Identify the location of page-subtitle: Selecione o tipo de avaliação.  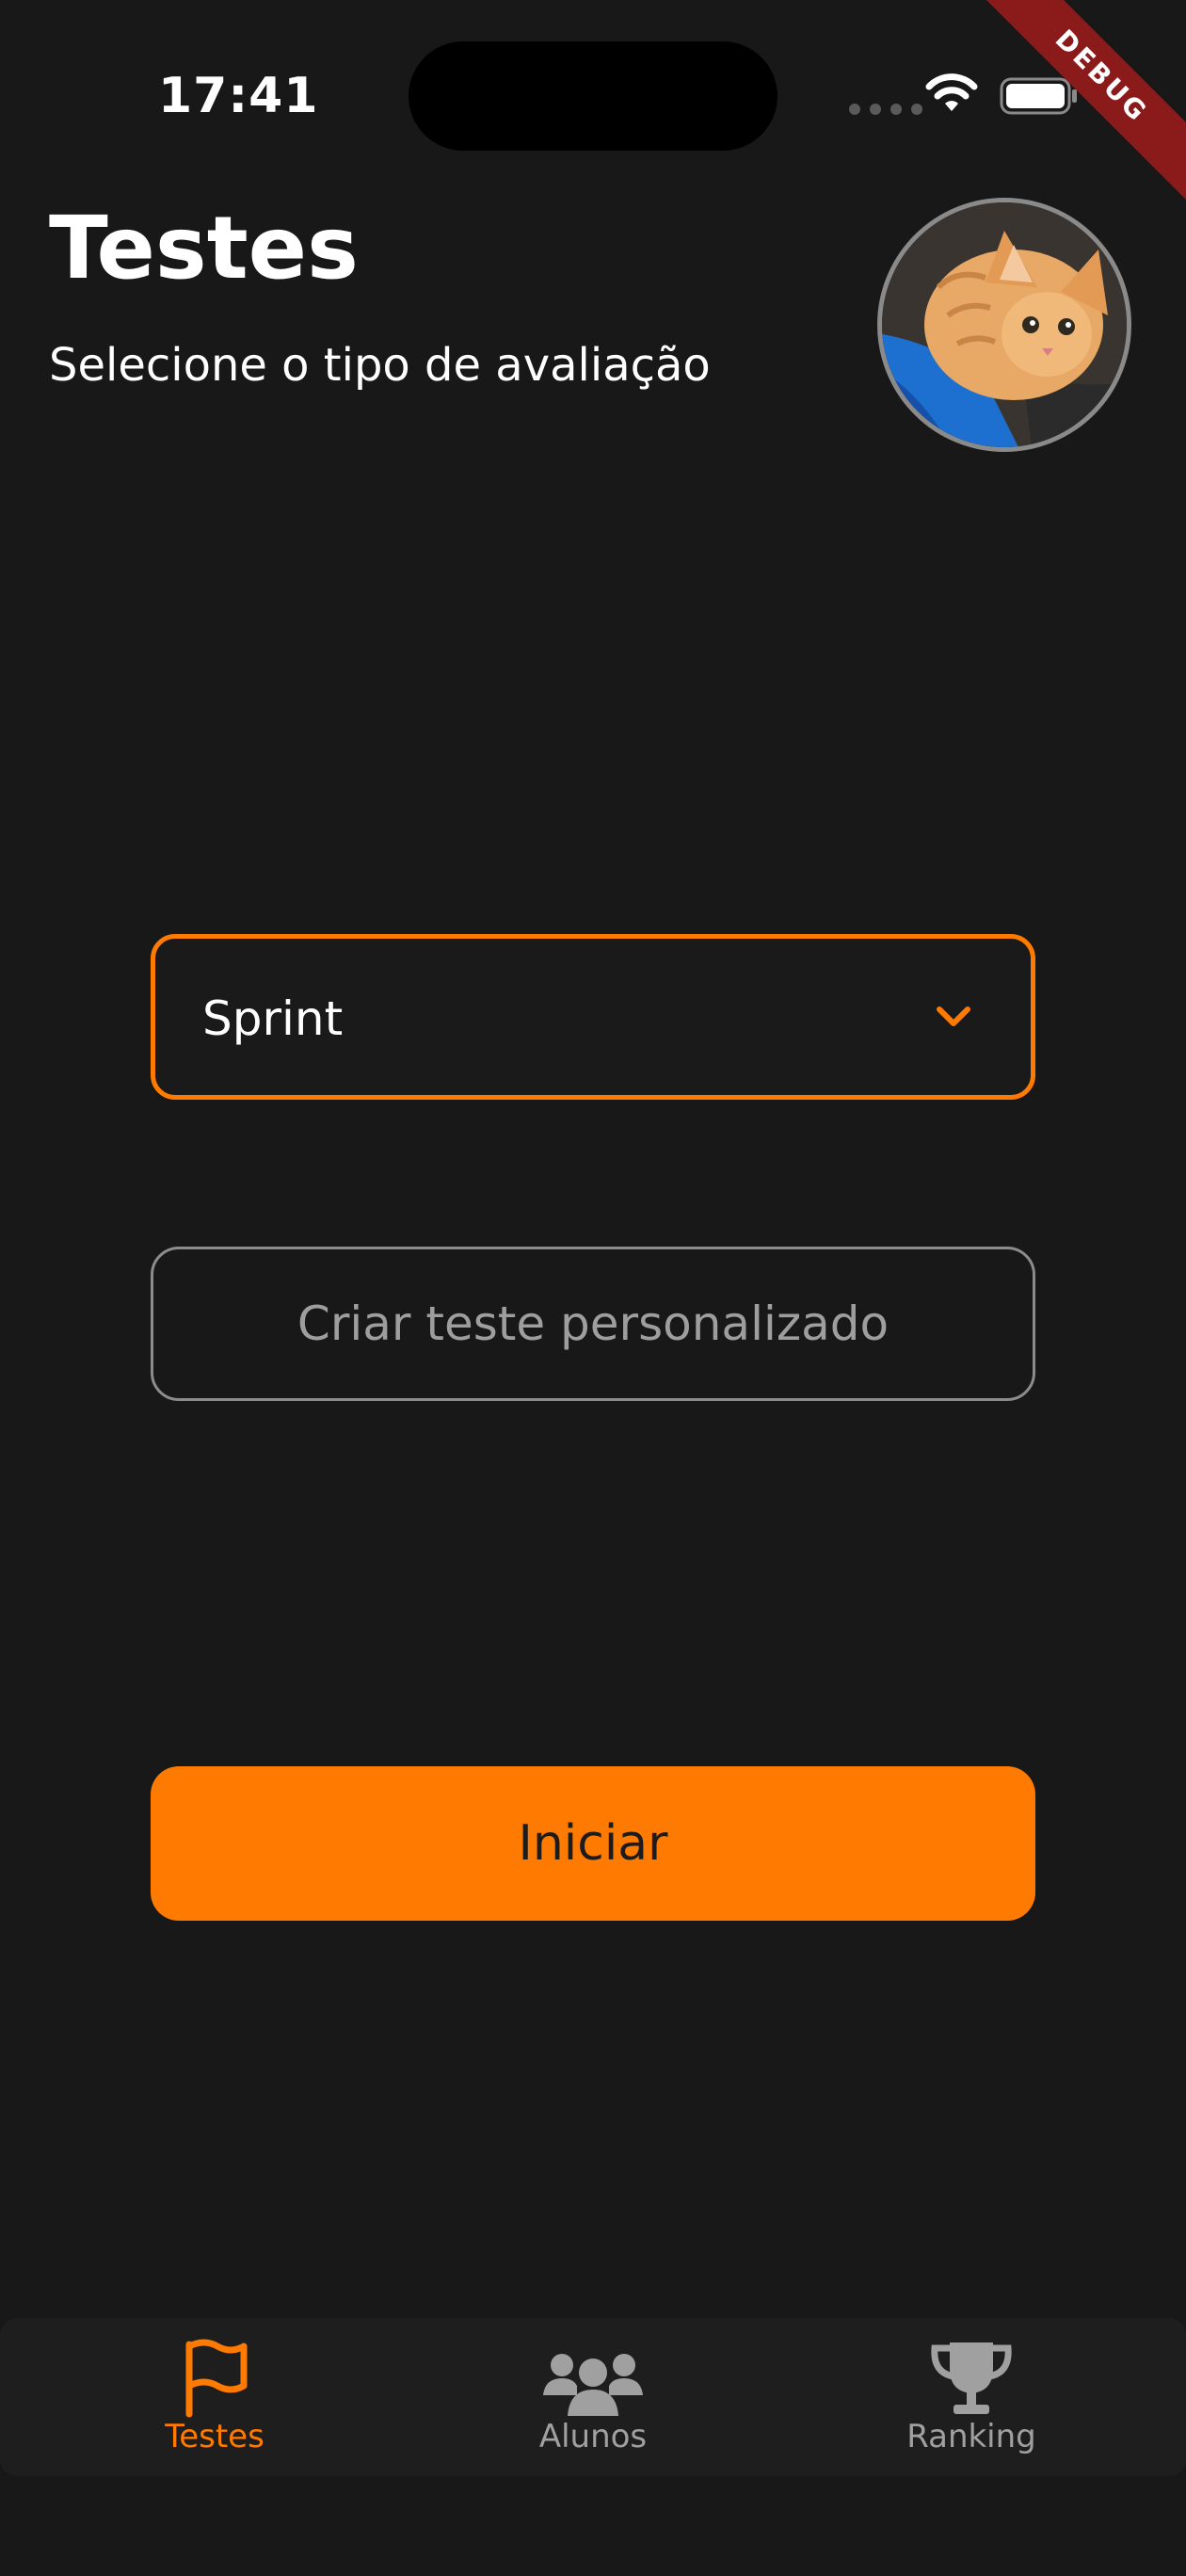
(380, 365).